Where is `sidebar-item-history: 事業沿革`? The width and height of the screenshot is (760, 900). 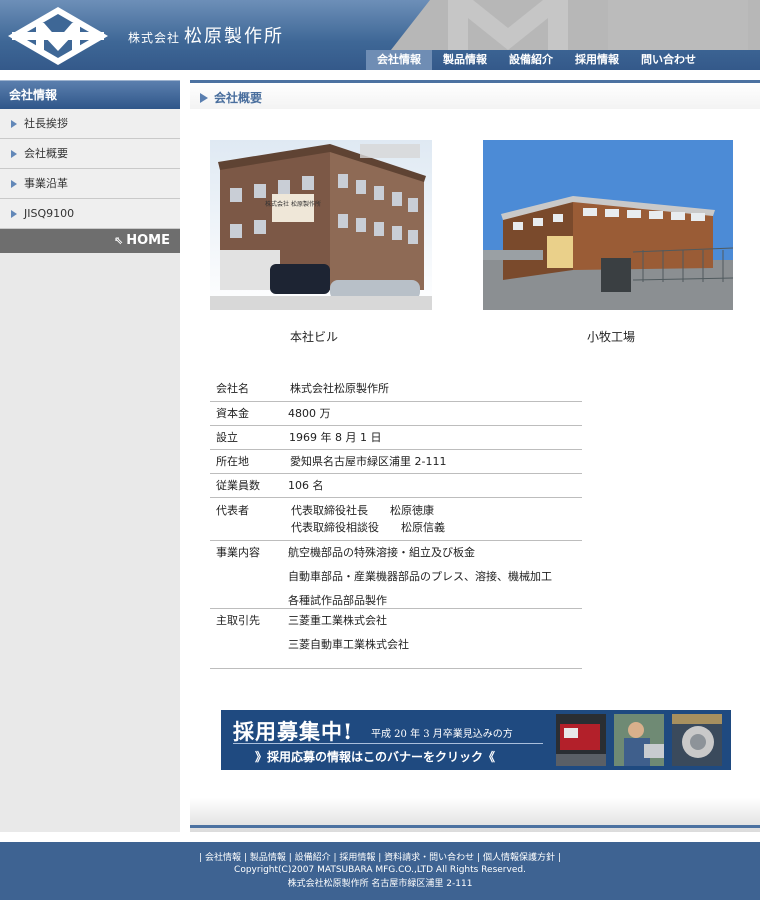 sidebar-item-history: 事業沿革 is located at coordinates (90, 184).